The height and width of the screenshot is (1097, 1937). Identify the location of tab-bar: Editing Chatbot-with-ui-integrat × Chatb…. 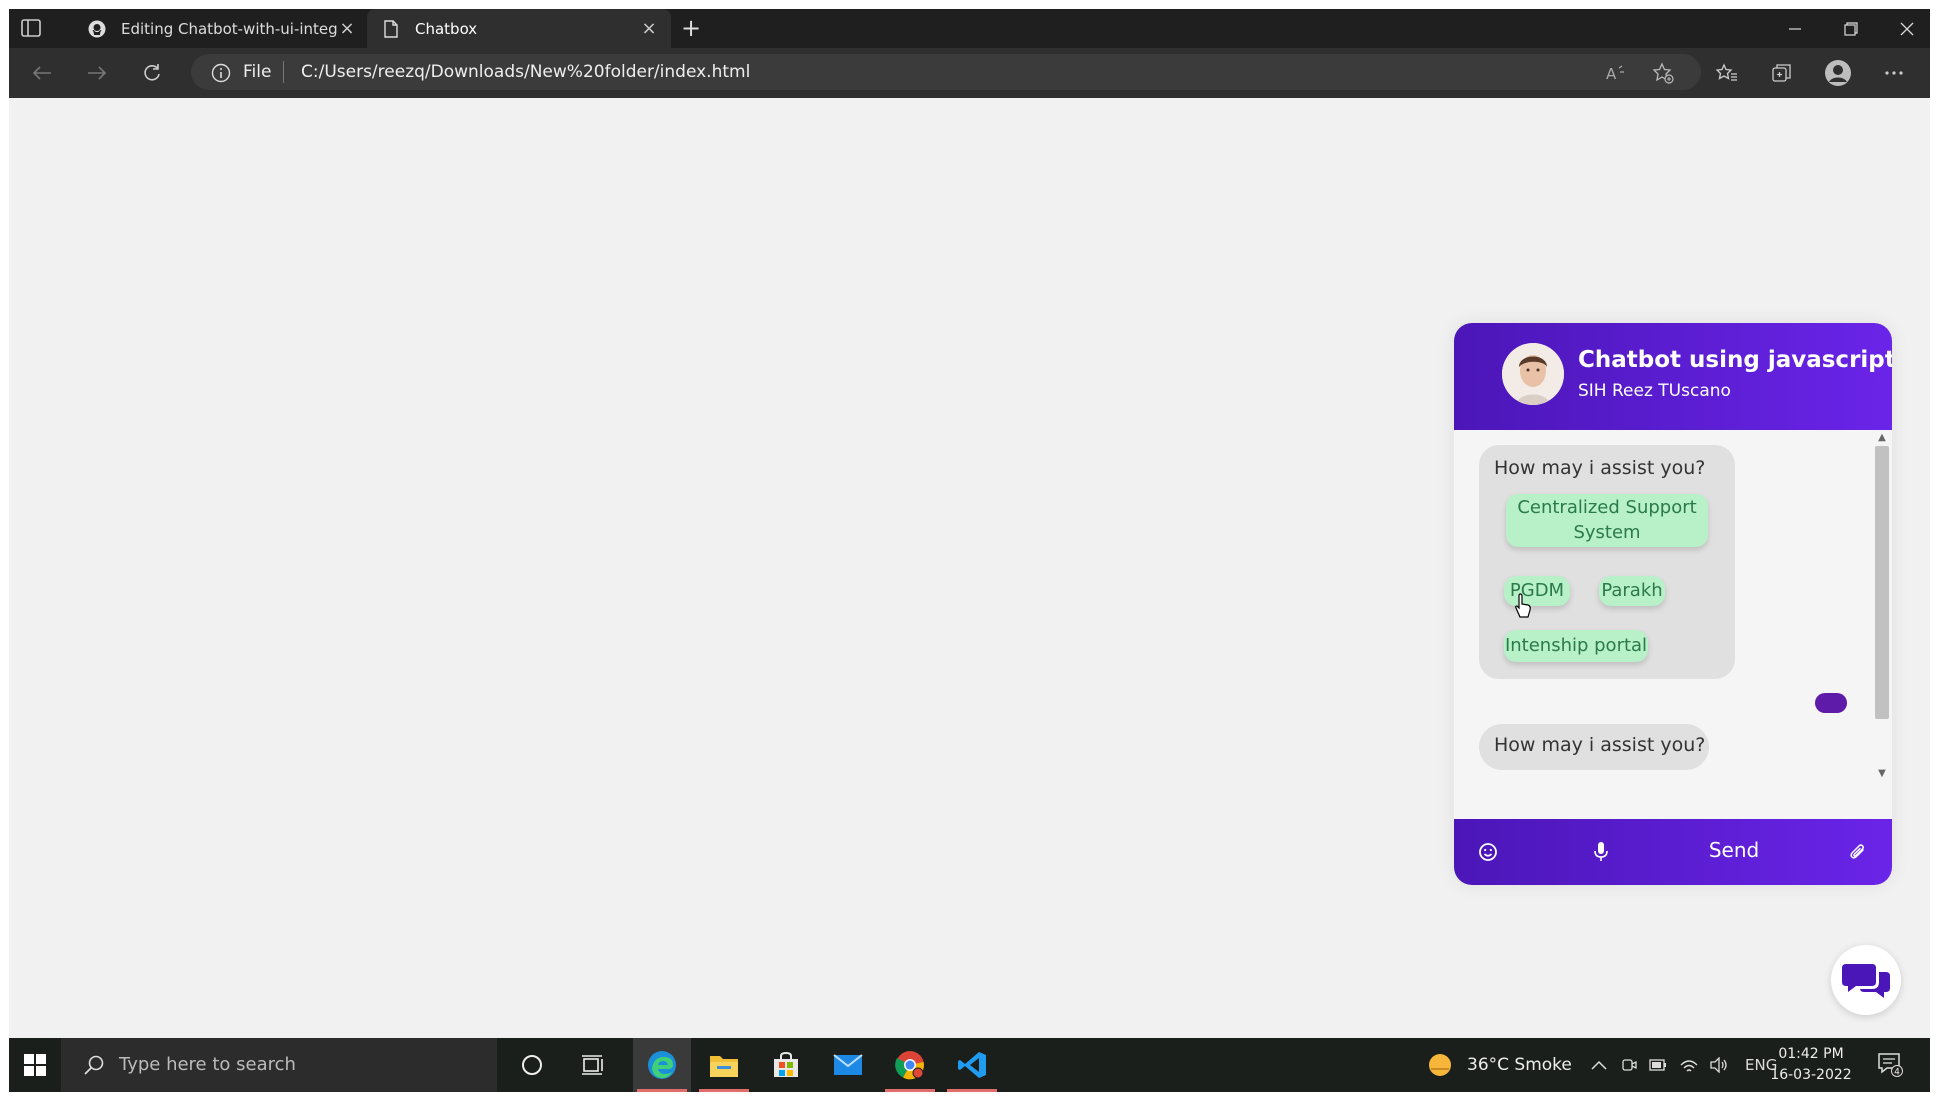
(969, 28).